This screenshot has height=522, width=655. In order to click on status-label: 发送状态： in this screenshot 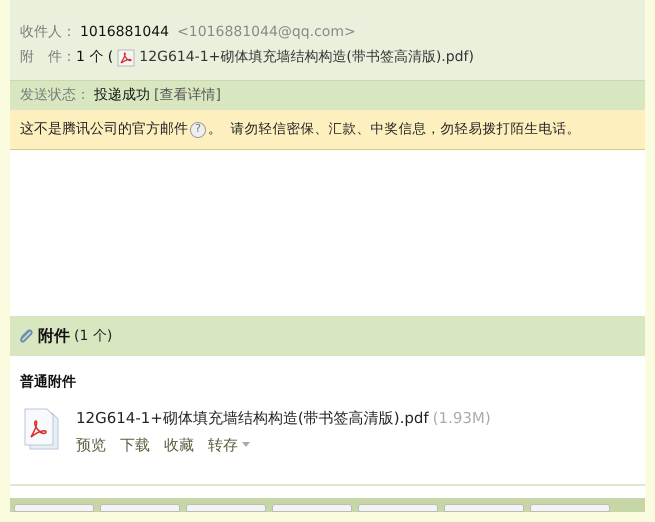, I will do `click(55, 95)`.